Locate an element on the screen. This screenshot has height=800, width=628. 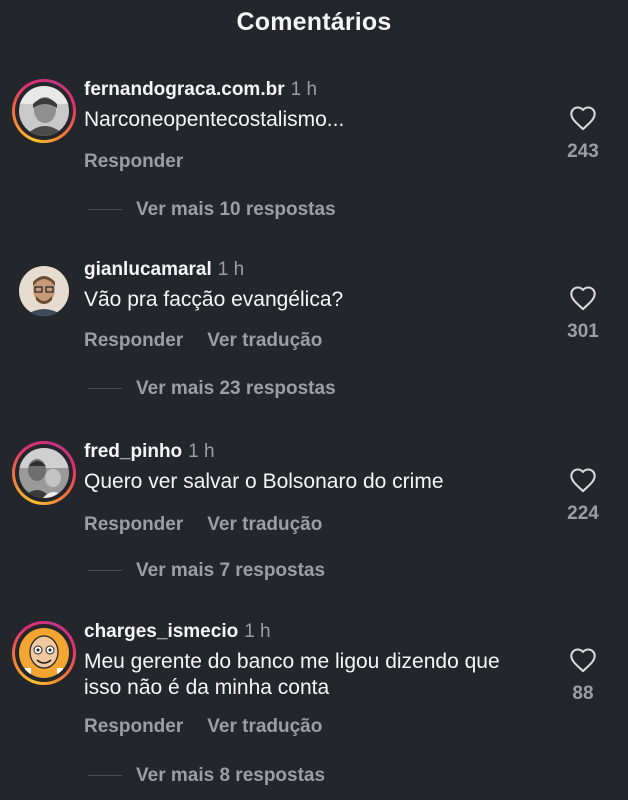
avatar-cartoon-icon is located at coordinates (44, 653).